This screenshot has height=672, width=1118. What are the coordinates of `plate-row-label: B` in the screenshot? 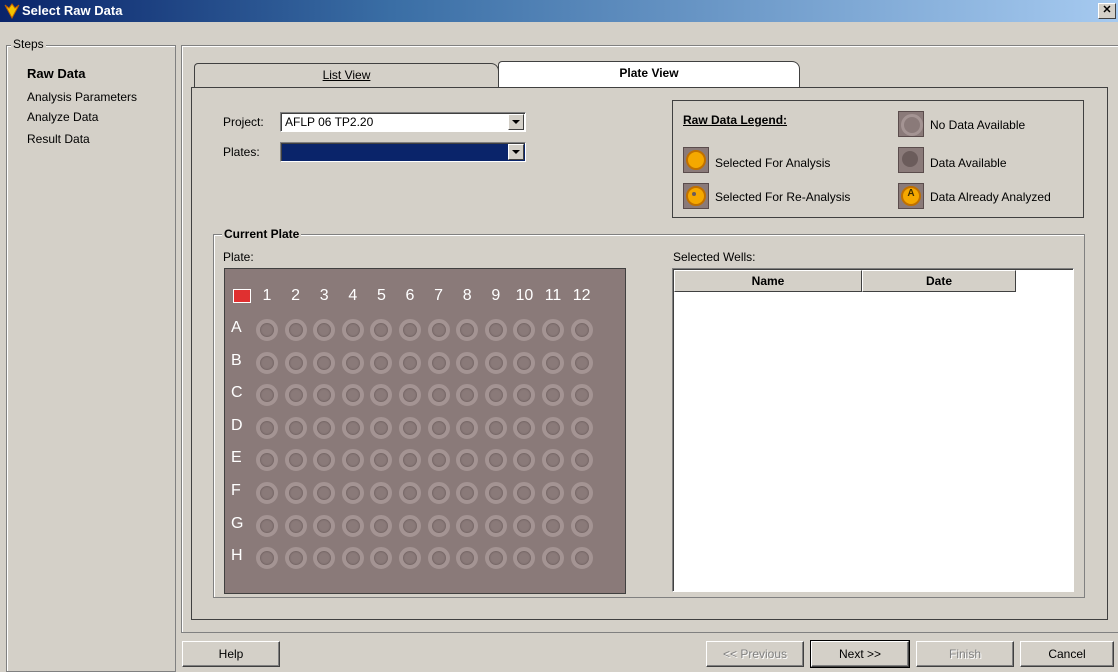 It's located at (240, 361).